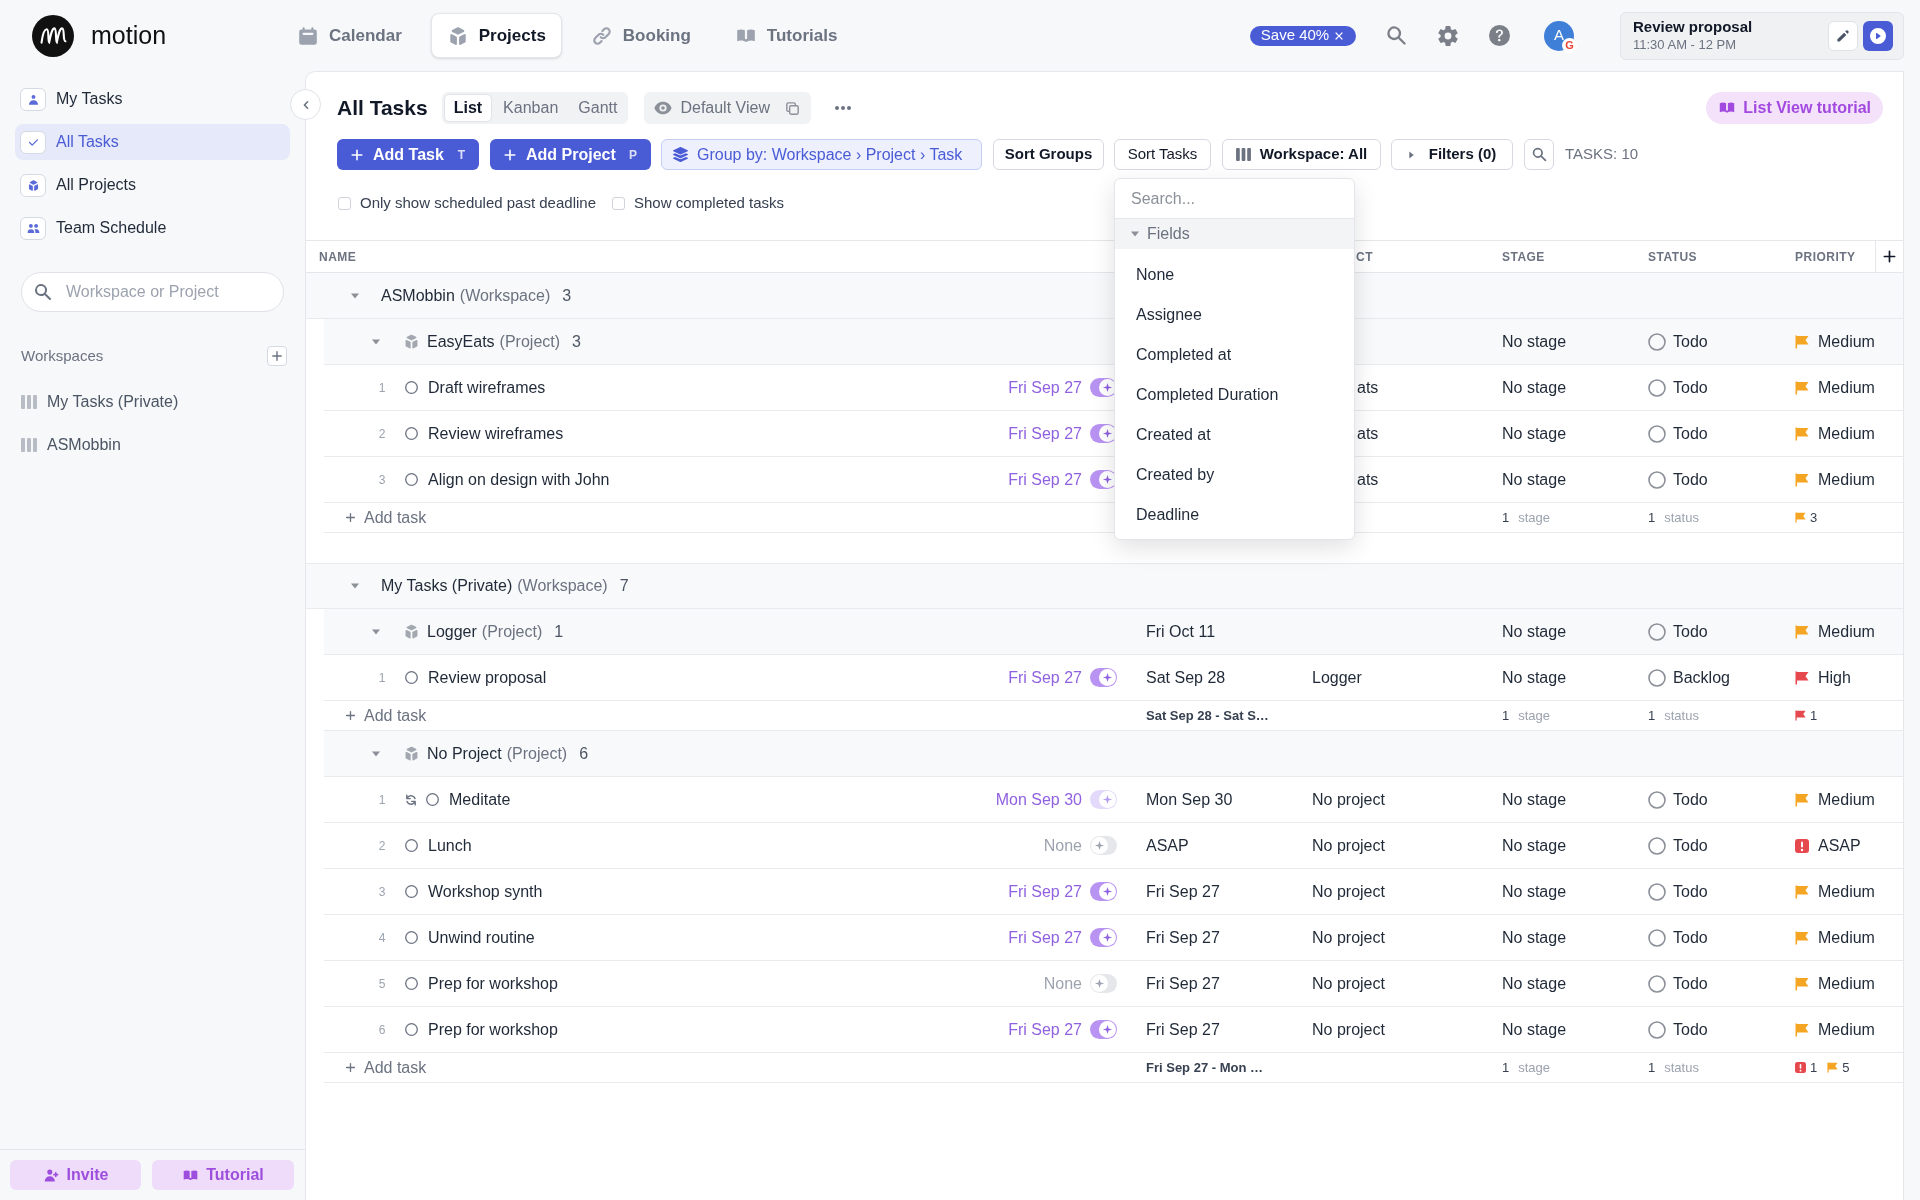 Image resolution: width=1920 pixels, height=1200 pixels. What do you see at coordinates (1234, 515) in the screenshot?
I see `menu-item: Deadline` at bounding box center [1234, 515].